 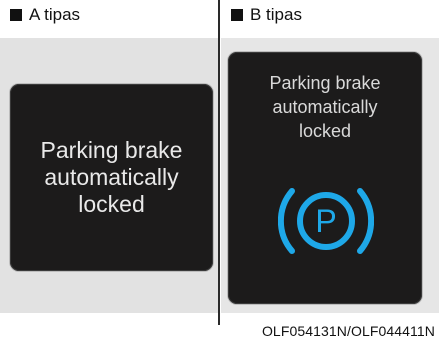 I want to click on parking-brake-icon-left-bracket, so click(x=286, y=221).